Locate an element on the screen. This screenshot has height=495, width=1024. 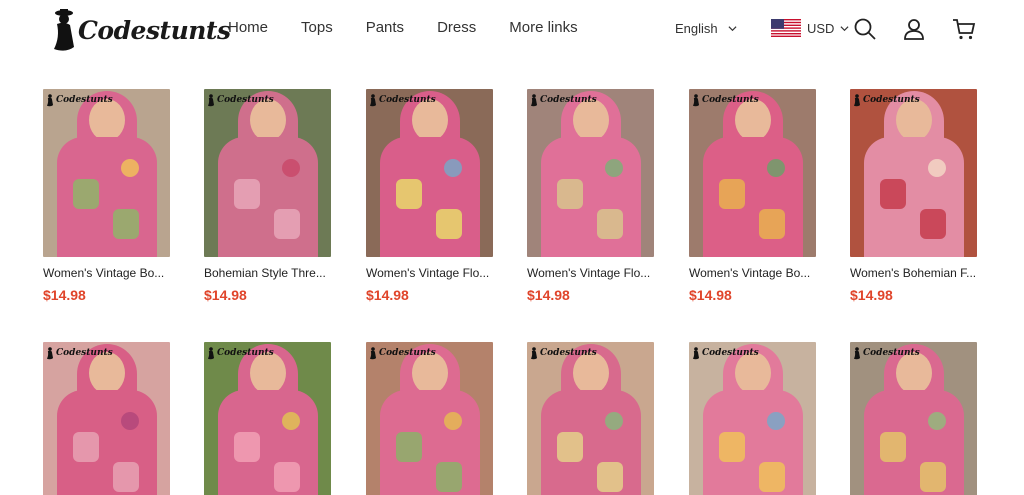
product-card: Codestunts Bohemian Style Thre... $14.98 is located at coordinates (267, 196).